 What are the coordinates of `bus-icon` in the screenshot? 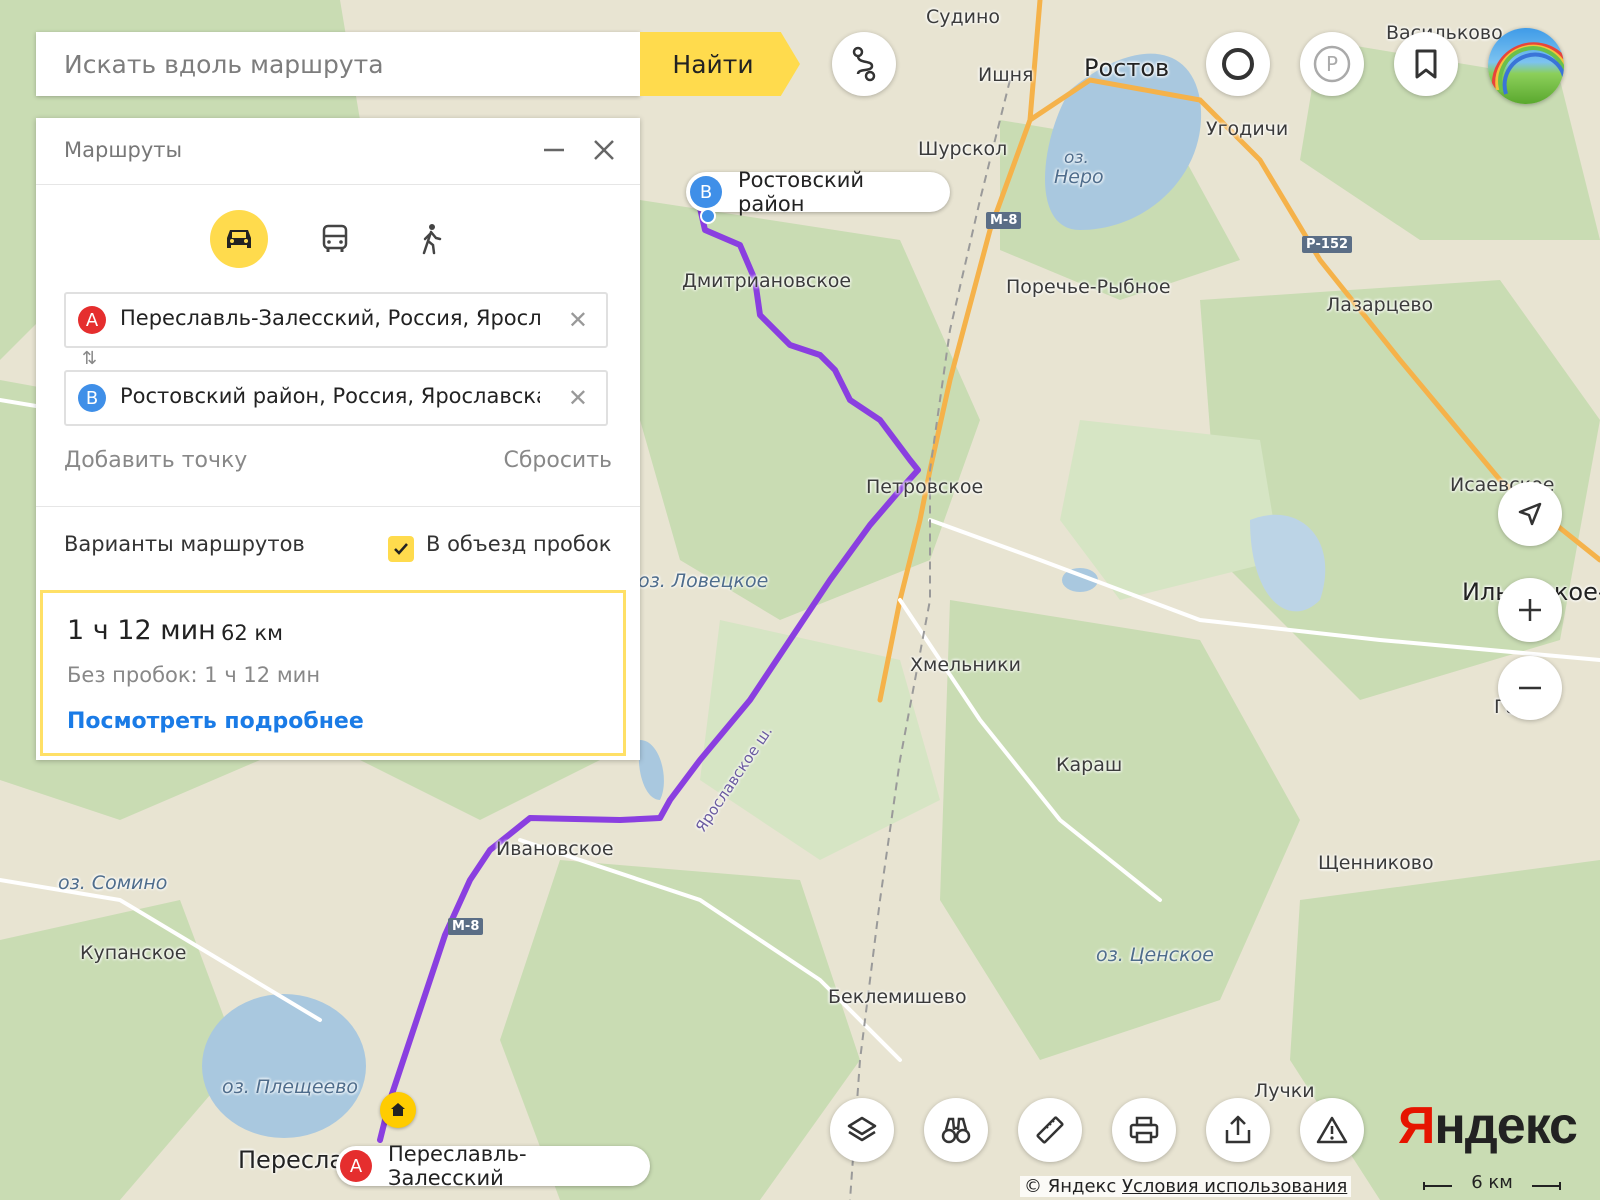 It's located at (335, 238).